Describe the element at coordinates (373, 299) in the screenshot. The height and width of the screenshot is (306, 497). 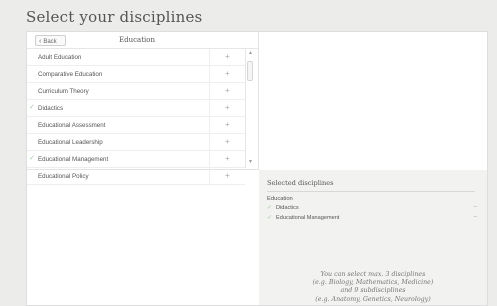
I see `note-line: (e.g. Anatomy, Genetics, Neurology)` at that location.